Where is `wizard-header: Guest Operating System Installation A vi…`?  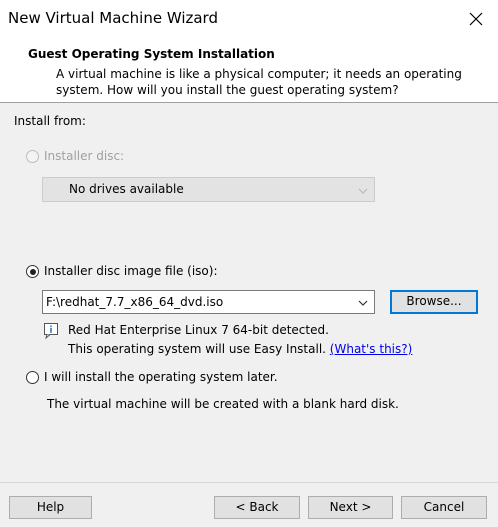 wizard-header: Guest Operating System Installation A vi… is located at coordinates (249, 70).